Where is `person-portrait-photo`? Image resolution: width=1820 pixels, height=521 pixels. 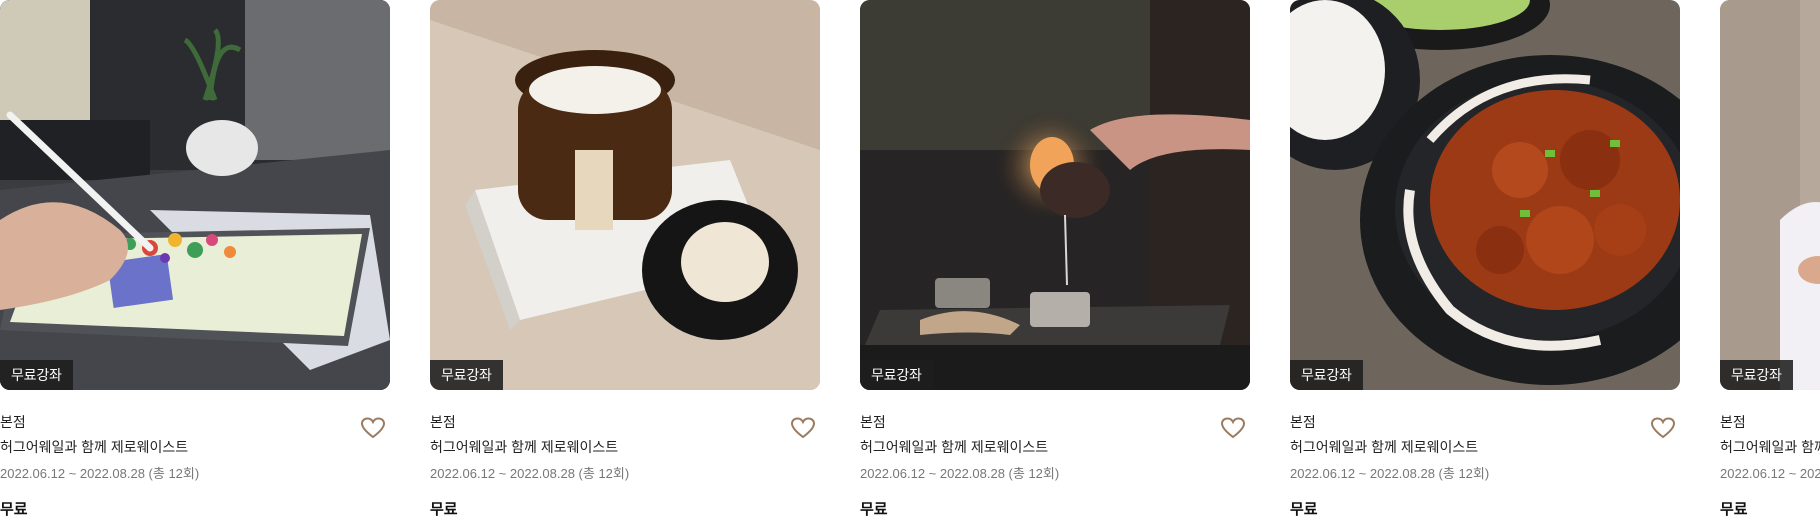 person-portrait-photo is located at coordinates (1770, 195).